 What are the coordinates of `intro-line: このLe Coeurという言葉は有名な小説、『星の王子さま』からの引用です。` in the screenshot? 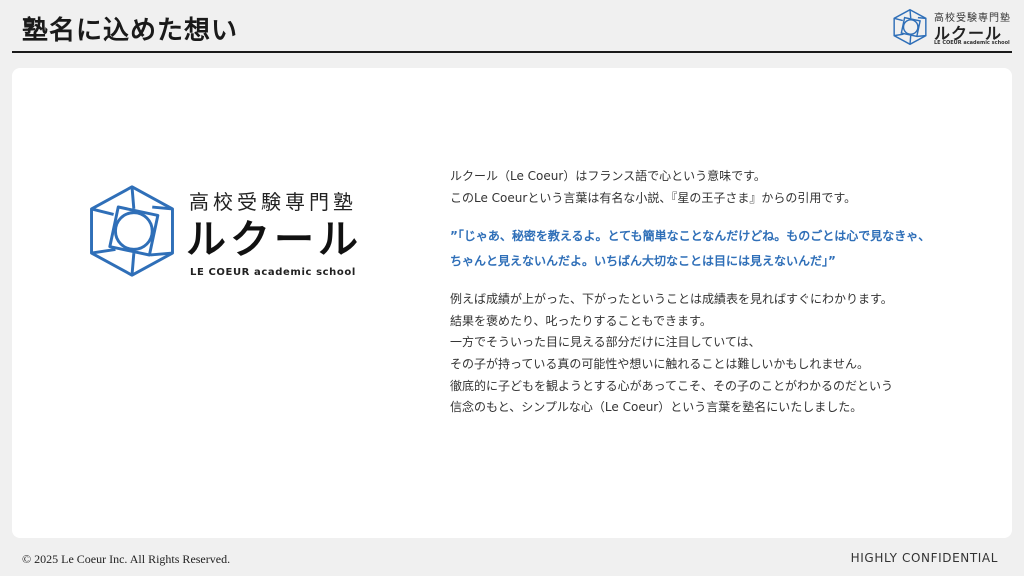 It's located at (653, 197).